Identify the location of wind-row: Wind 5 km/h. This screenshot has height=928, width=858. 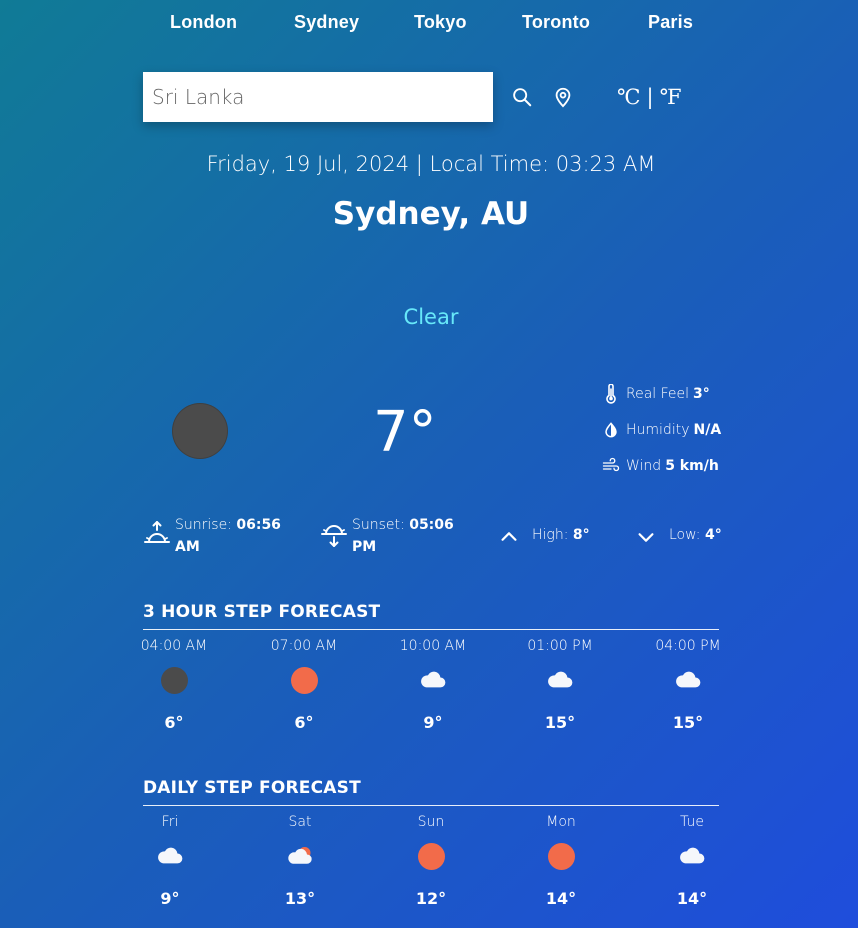
(660, 466).